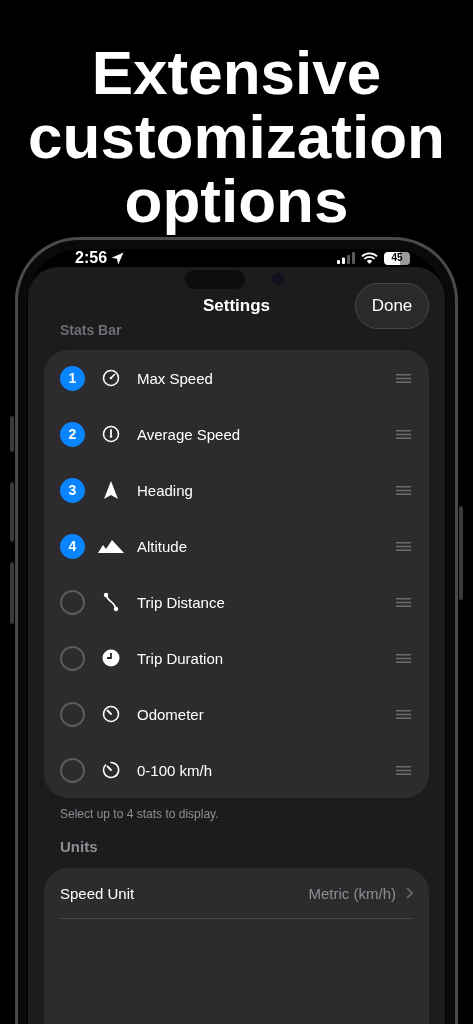  Describe the element at coordinates (72, 490) in the screenshot. I see `selection-circle: 3` at that location.